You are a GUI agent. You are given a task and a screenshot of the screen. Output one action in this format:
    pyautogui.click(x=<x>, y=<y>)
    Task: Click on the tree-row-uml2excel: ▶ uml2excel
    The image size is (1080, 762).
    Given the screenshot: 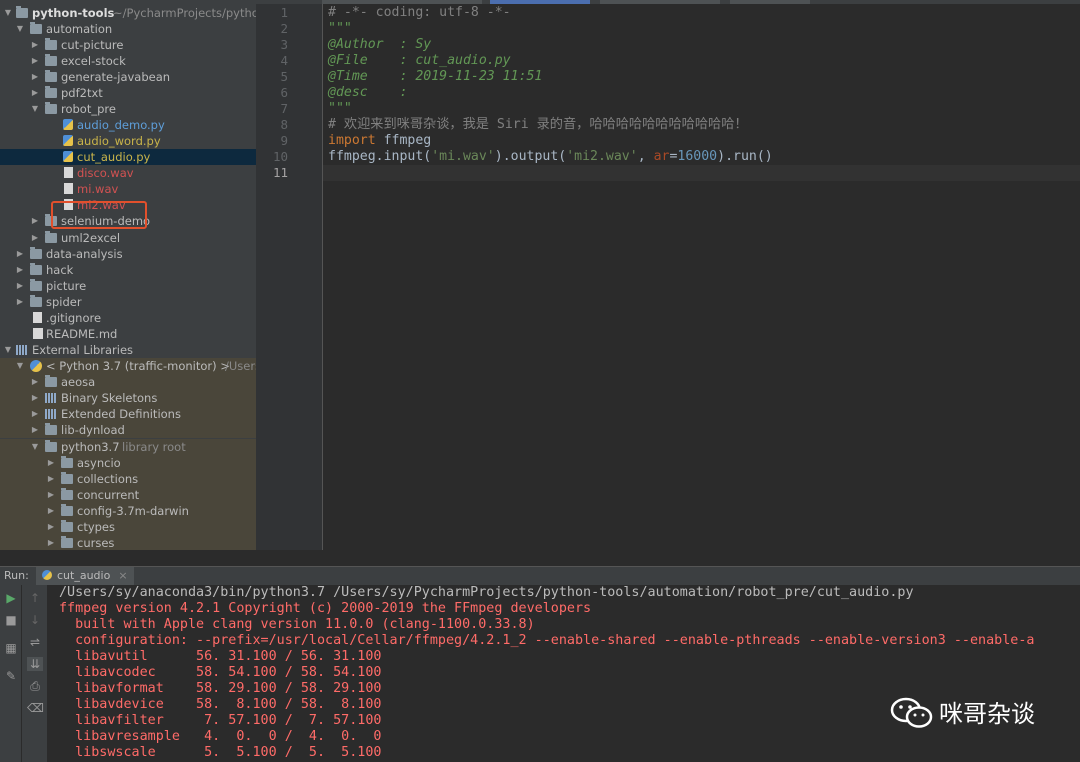 What is the action you would take?
    pyautogui.click(x=128, y=238)
    